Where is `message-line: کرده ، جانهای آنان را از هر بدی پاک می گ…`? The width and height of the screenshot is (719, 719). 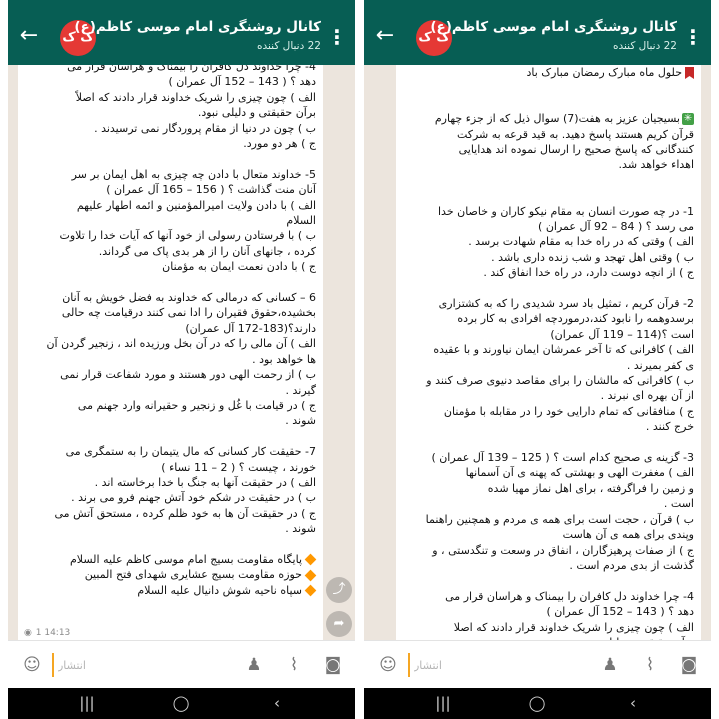 message-line: کرده ، جانهای آنان را از هر بدی پاک می گ… is located at coordinates (170, 251).